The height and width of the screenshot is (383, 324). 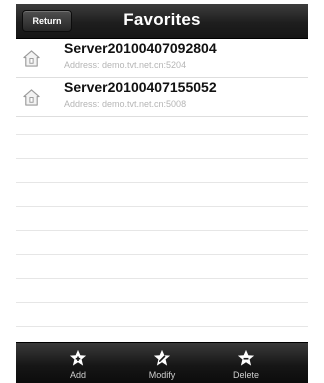 I want to click on star-pencil-icon, so click(x=162, y=357).